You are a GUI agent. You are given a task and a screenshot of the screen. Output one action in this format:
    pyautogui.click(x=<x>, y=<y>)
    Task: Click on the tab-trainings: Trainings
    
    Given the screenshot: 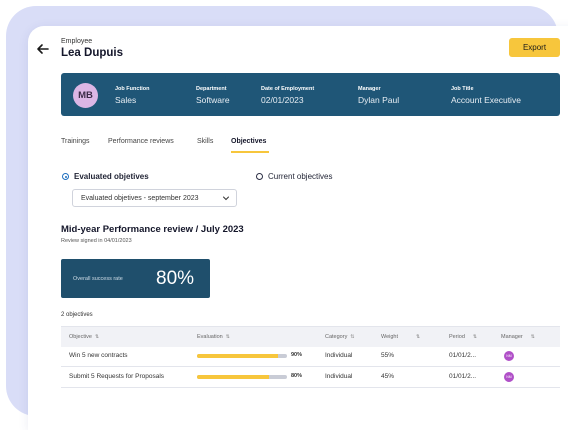 What is the action you would take?
    pyautogui.click(x=75, y=141)
    